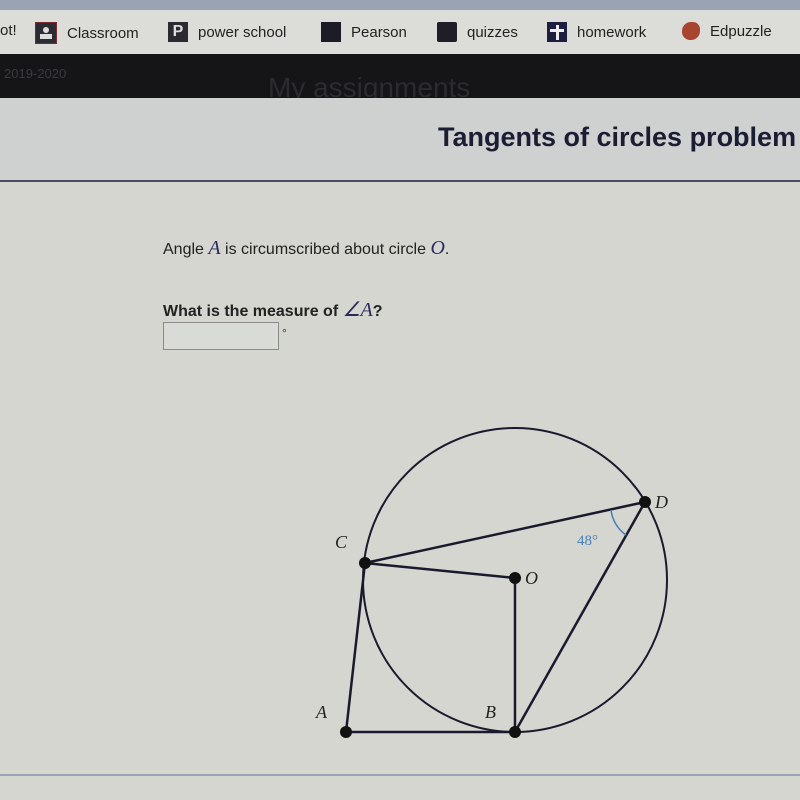 The image size is (800, 800). What do you see at coordinates (377, 311) in the screenshot?
I see `question-text: ?` at bounding box center [377, 311].